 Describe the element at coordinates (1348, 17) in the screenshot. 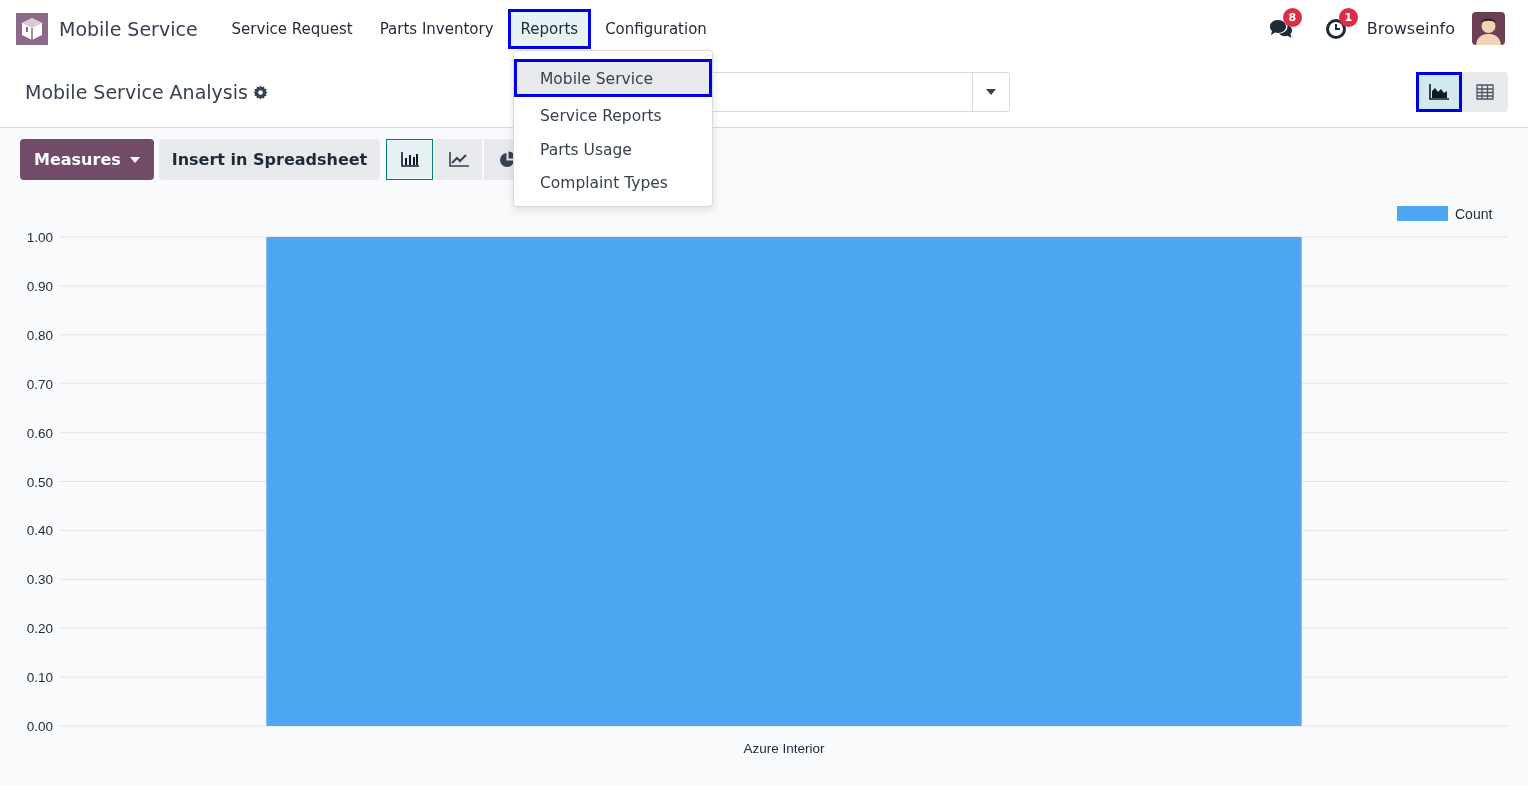

I see `notification-badge: 1` at that location.